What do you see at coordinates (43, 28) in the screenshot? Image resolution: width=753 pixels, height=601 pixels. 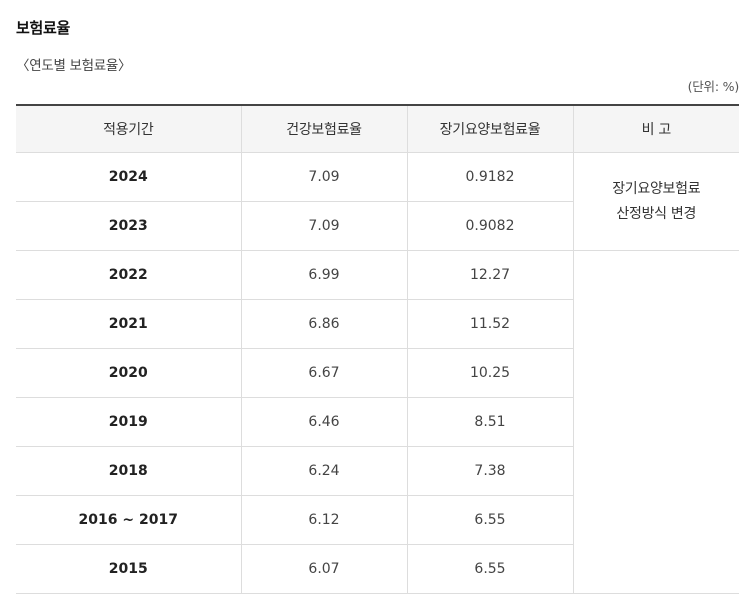 I see `section-title: 보험료율` at bounding box center [43, 28].